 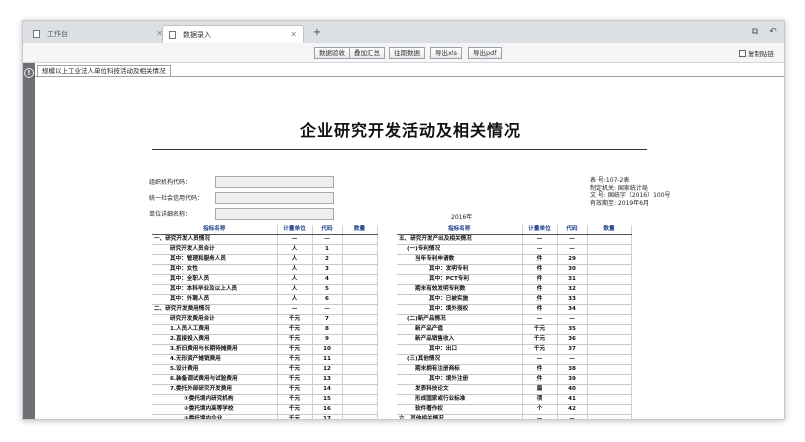 What do you see at coordinates (572, 410) in the screenshot?
I see `code-cell: 42` at bounding box center [572, 410].